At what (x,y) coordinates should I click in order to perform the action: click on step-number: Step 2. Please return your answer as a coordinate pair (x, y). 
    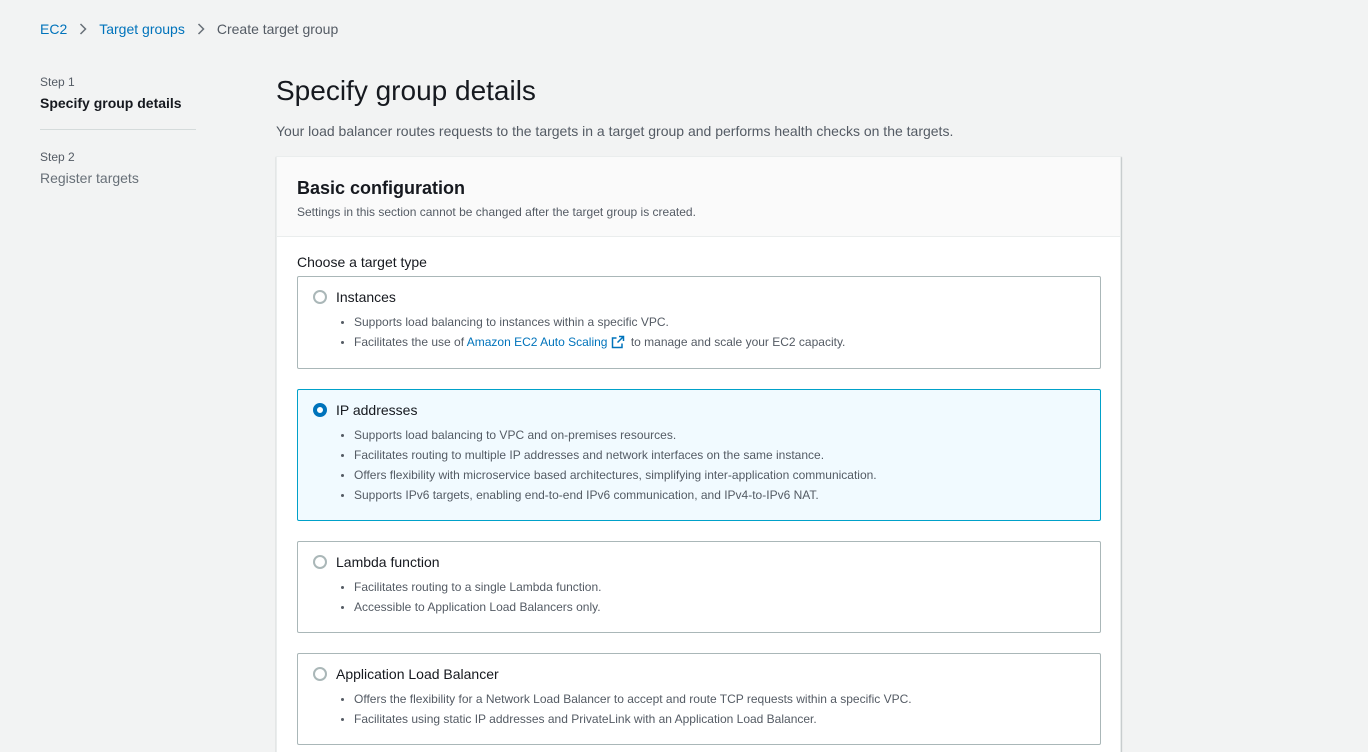
    Looking at the image, I should click on (57, 157).